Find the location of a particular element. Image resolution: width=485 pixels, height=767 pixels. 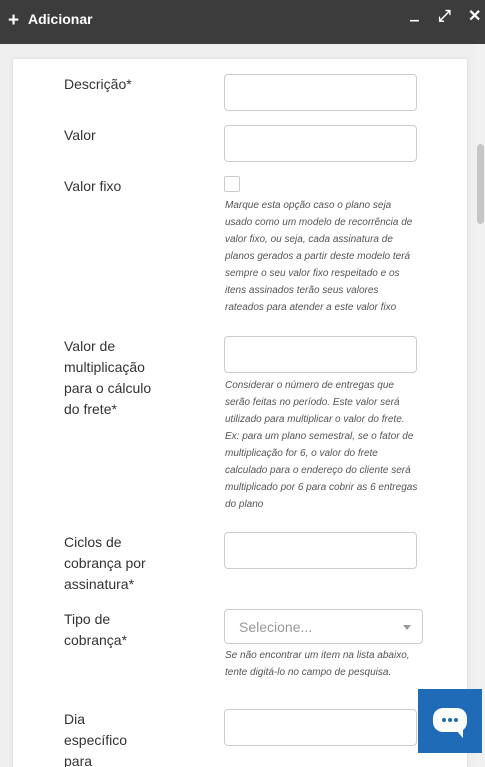

descricao-label: Descrição* is located at coordinates (98, 84).